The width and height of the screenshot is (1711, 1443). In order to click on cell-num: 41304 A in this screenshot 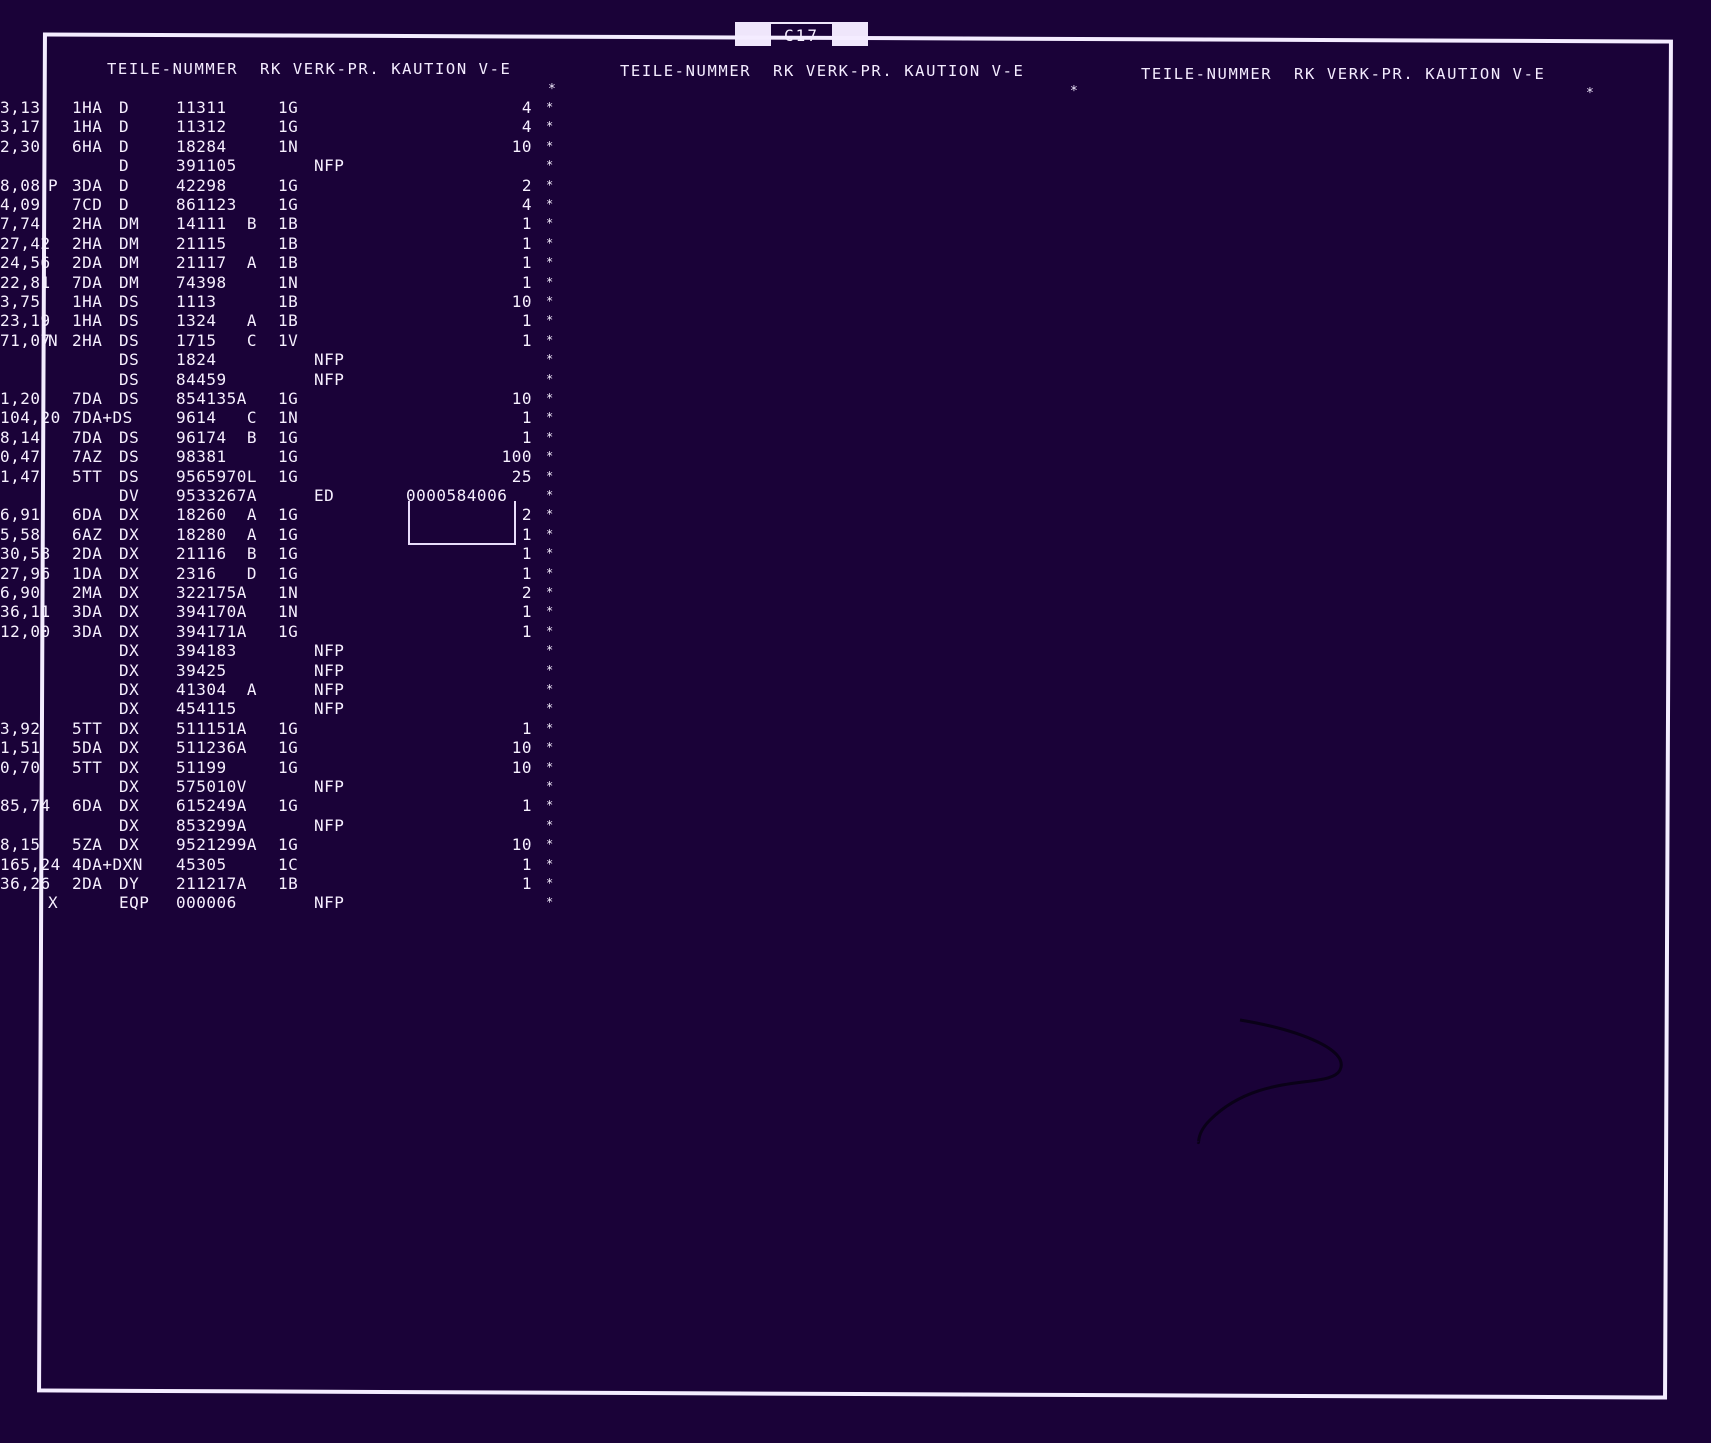, I will do `click(217, 689)`.